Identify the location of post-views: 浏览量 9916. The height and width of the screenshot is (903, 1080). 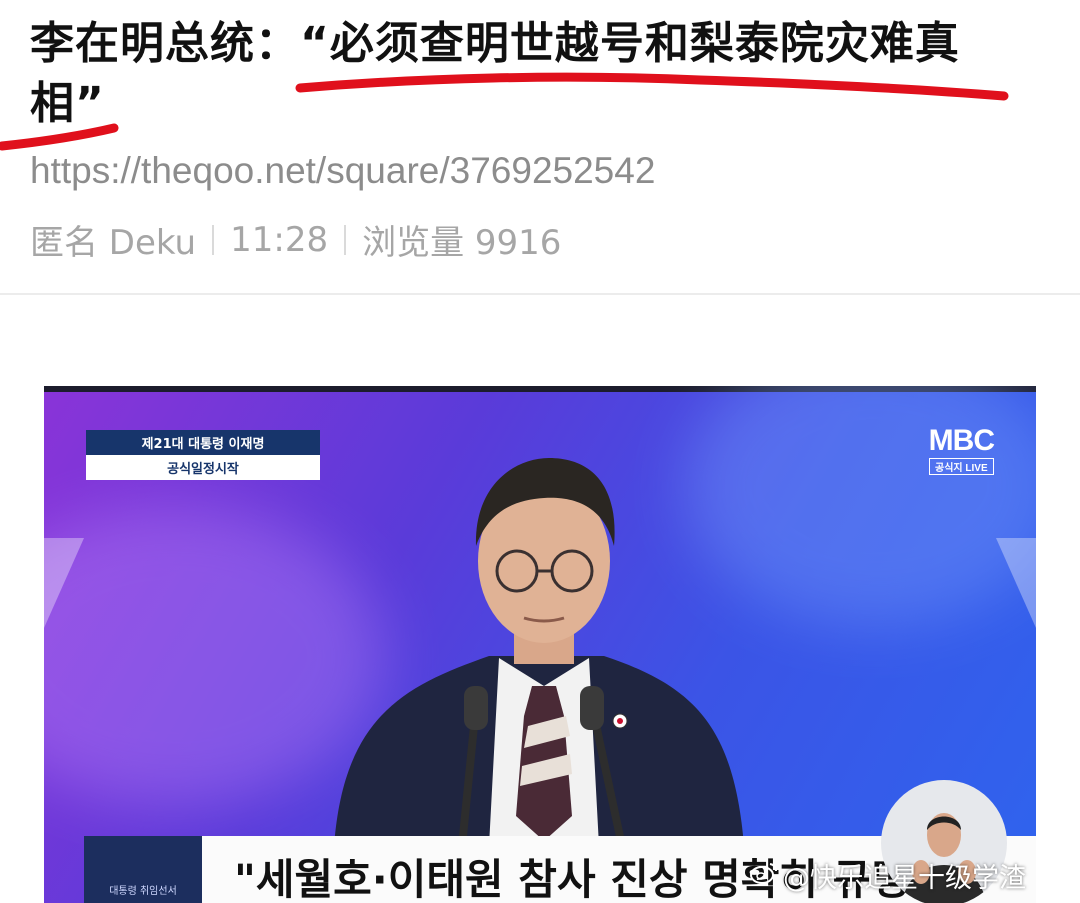
(462, 243).